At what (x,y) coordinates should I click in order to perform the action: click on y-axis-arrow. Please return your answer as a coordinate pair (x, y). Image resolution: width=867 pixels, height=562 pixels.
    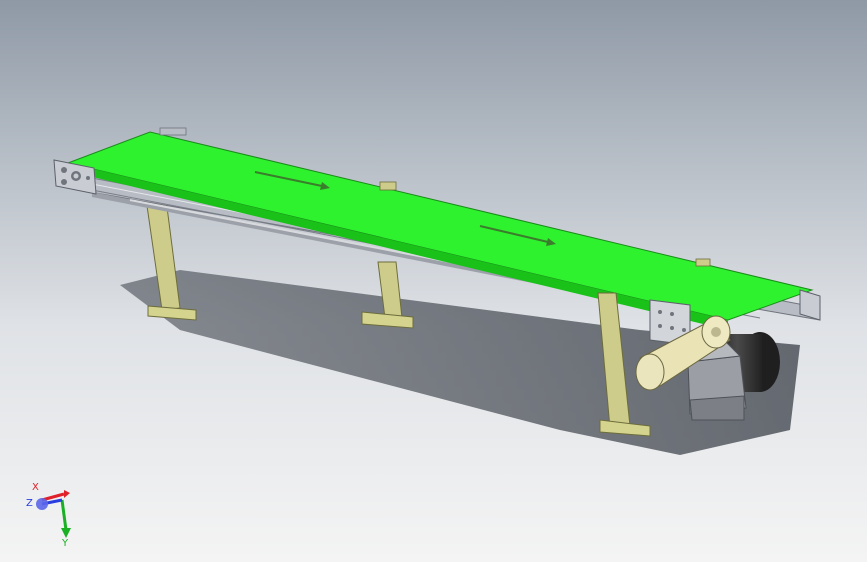
    Looking at the image, I should click on (66, 533).